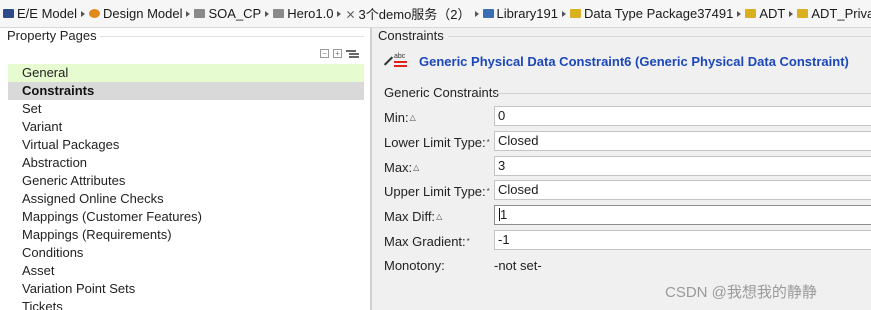 This screenshot has width=871, height=310. Describe the element at coordinates (682, 141) in the screenshot. I see `lower-limit-type-select: Closed` at that location.